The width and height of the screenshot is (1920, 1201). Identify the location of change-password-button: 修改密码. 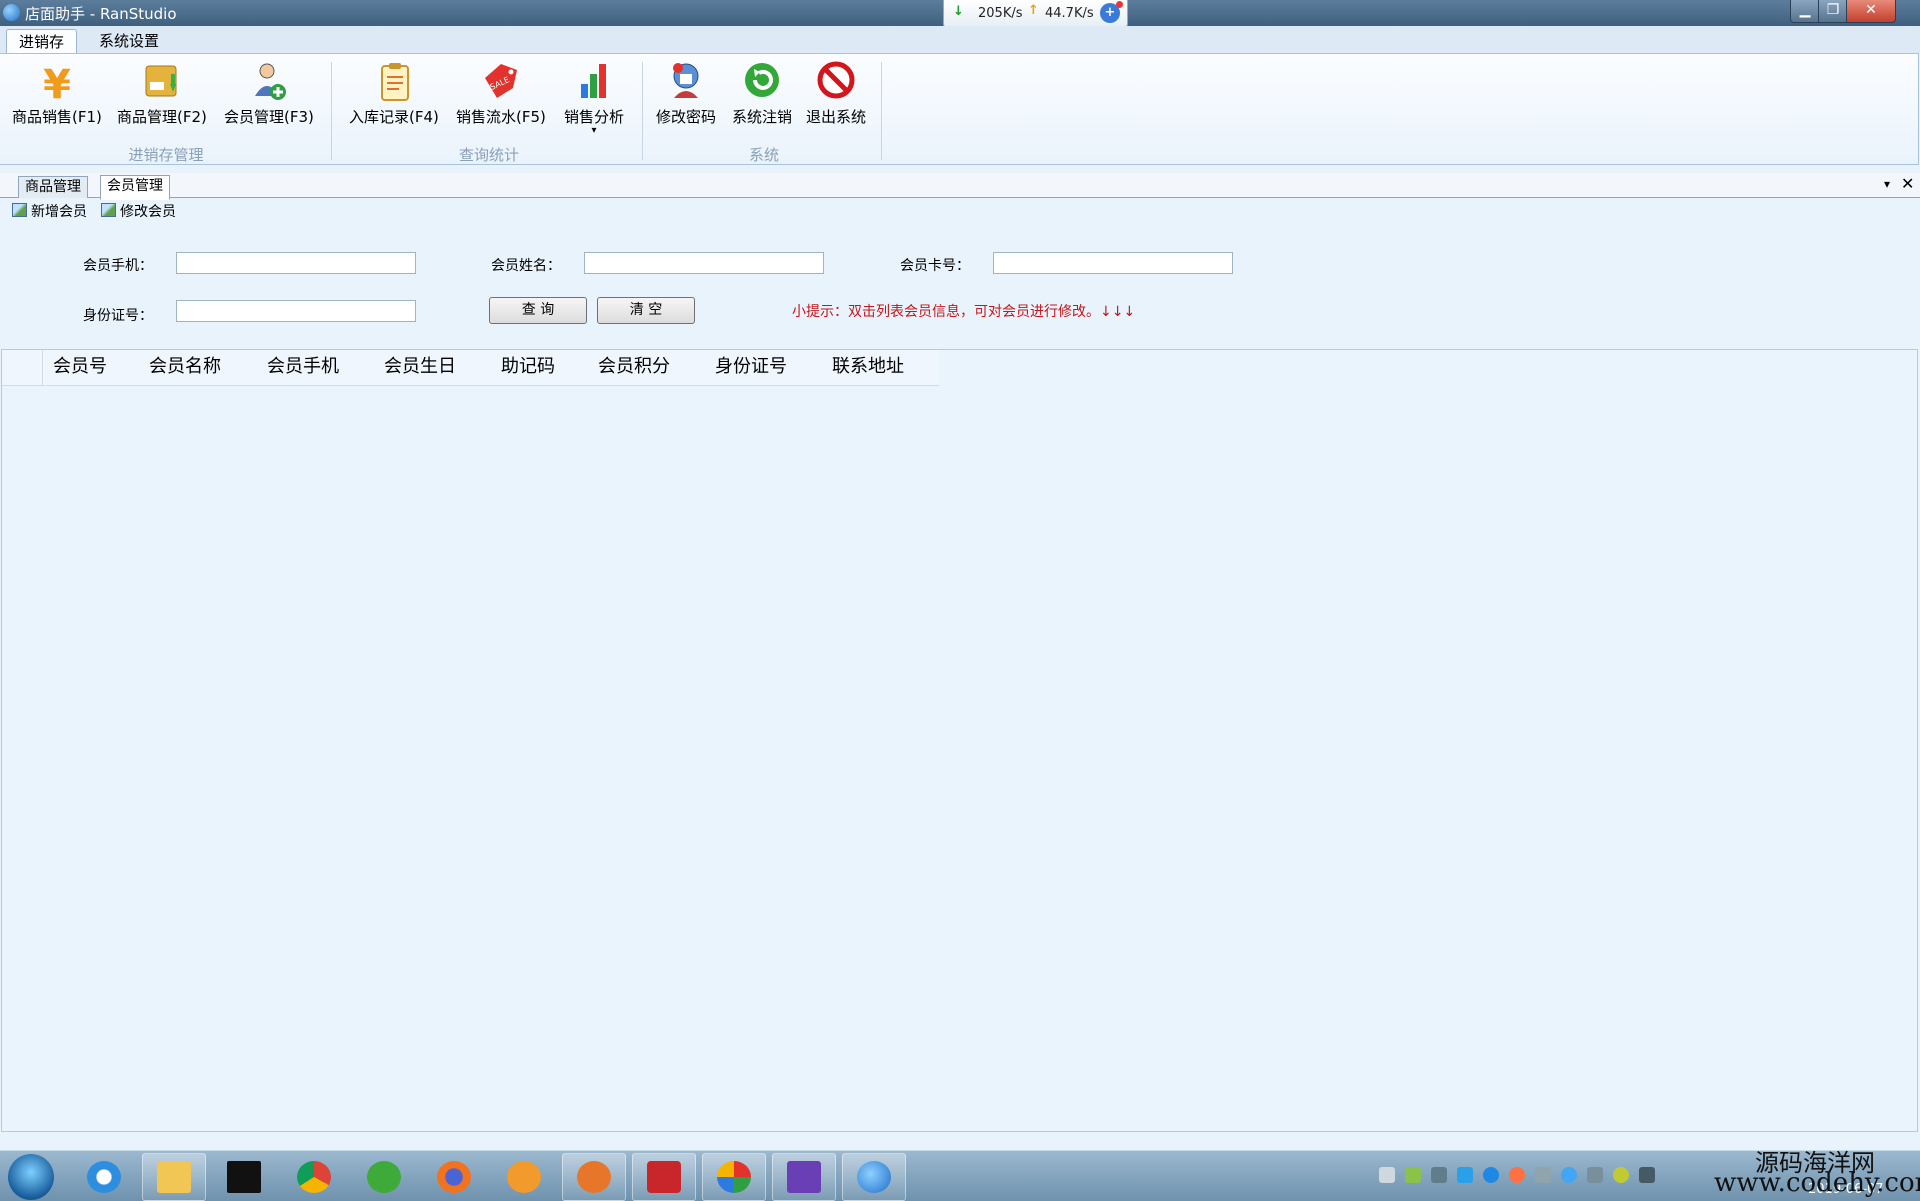
(686, 93).